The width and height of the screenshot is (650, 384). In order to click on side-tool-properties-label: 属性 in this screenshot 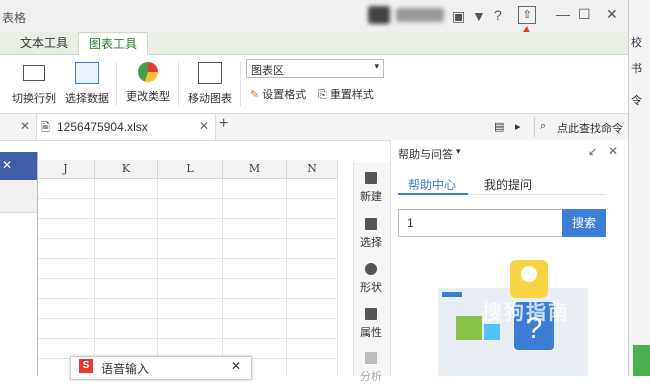, I will do `click(371, 333)`.